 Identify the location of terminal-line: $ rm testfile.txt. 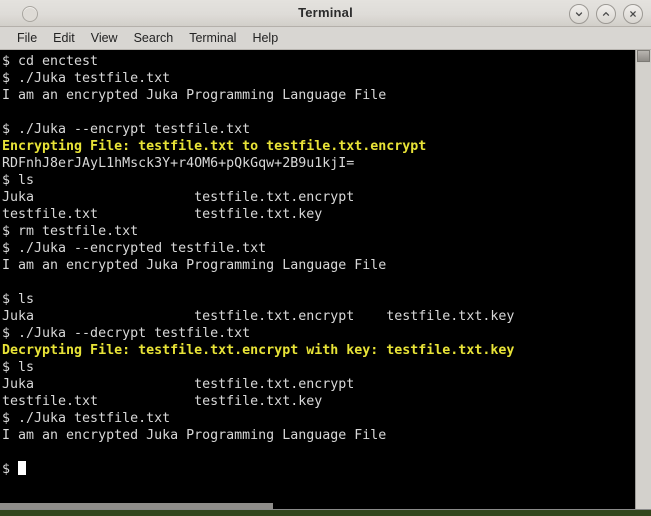
(70, 231).